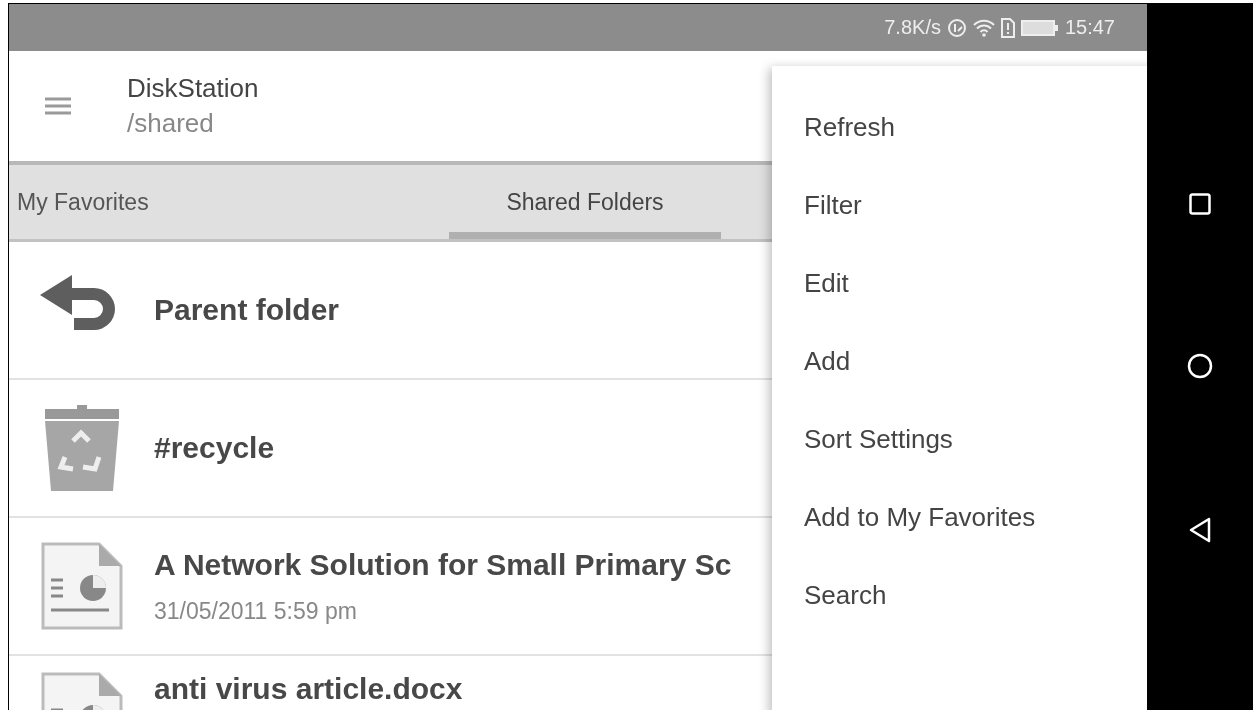 The width and height of the screenshot is (1253, 710). Describe the element at coordinates (956, 27) in the screenshot. I see `data-saver-icon` at that location.